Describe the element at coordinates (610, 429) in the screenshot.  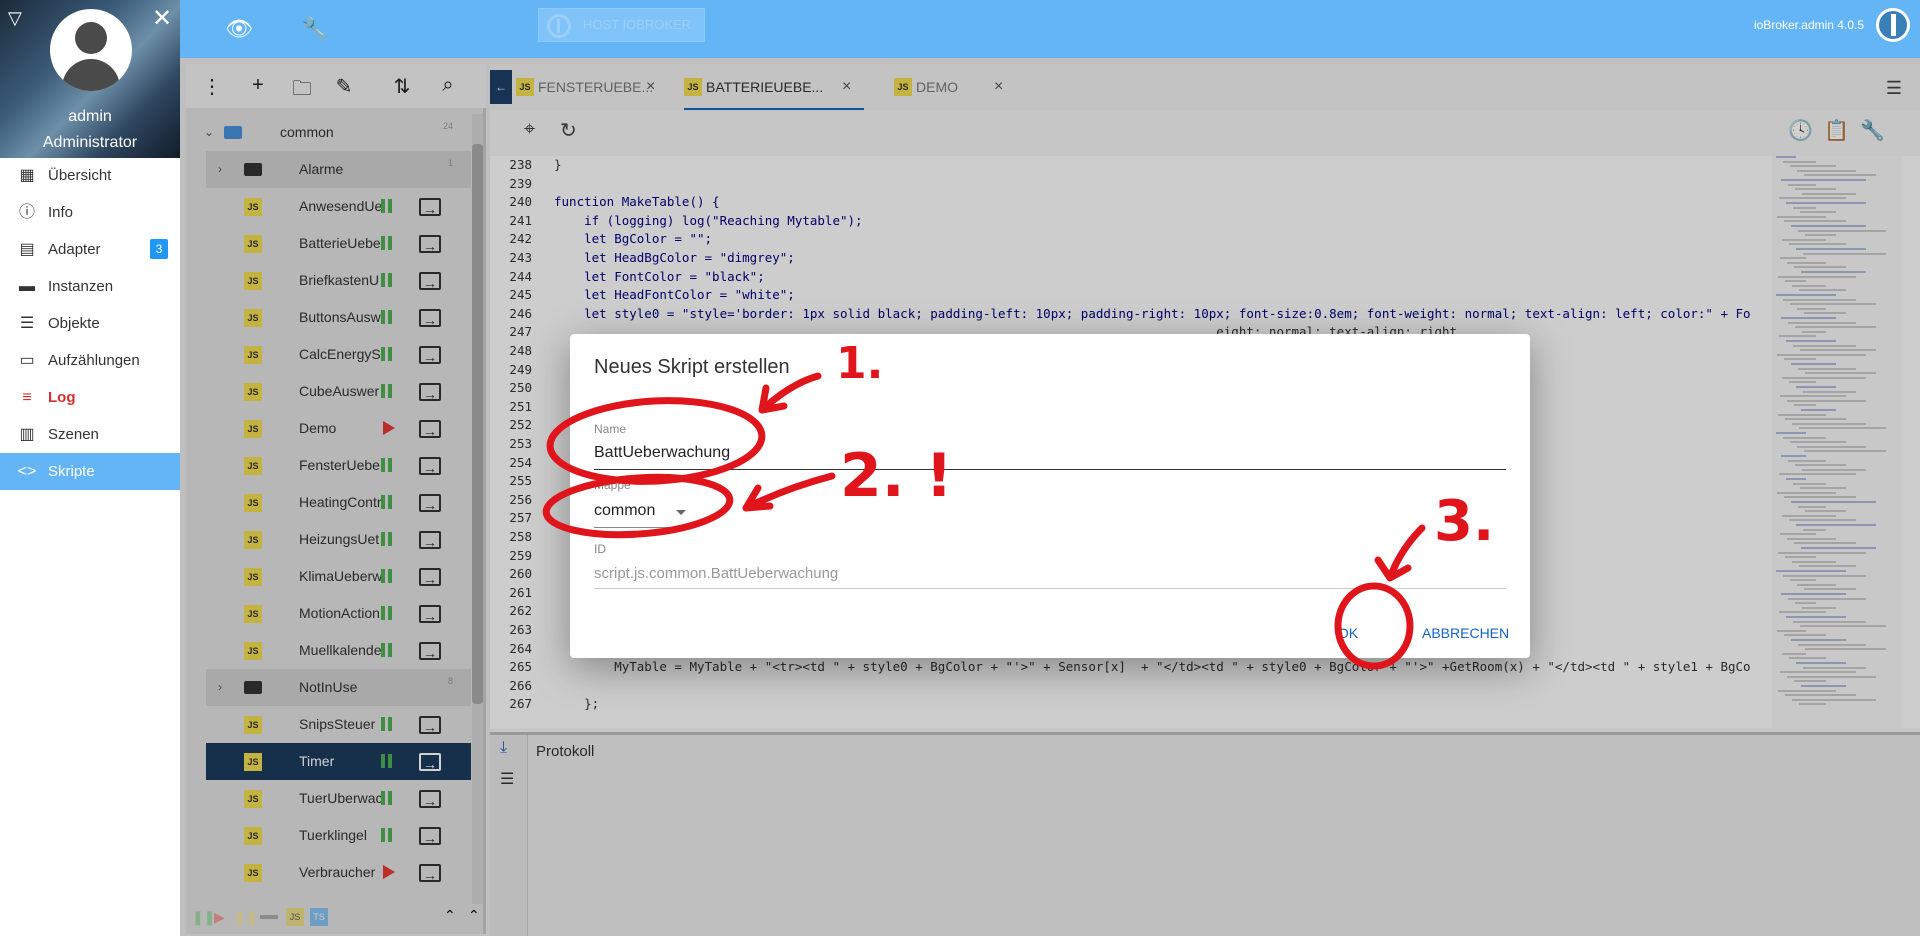
I see `name-field-label: Name` at that location.